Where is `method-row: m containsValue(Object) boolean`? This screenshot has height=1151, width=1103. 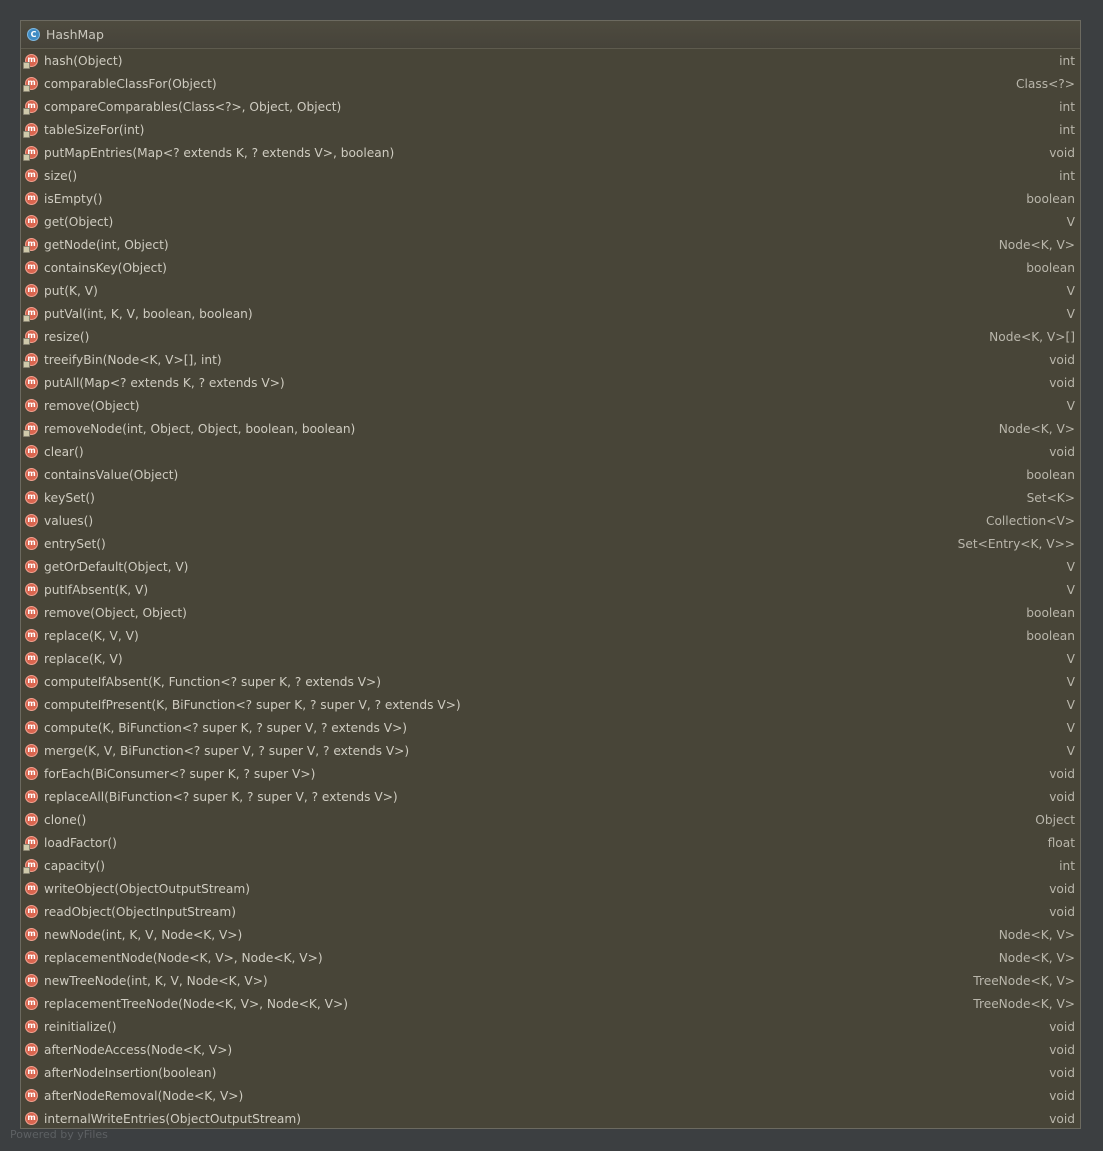
method-row: m containsValue(Object) boolean is located at coordinates (550, 474).